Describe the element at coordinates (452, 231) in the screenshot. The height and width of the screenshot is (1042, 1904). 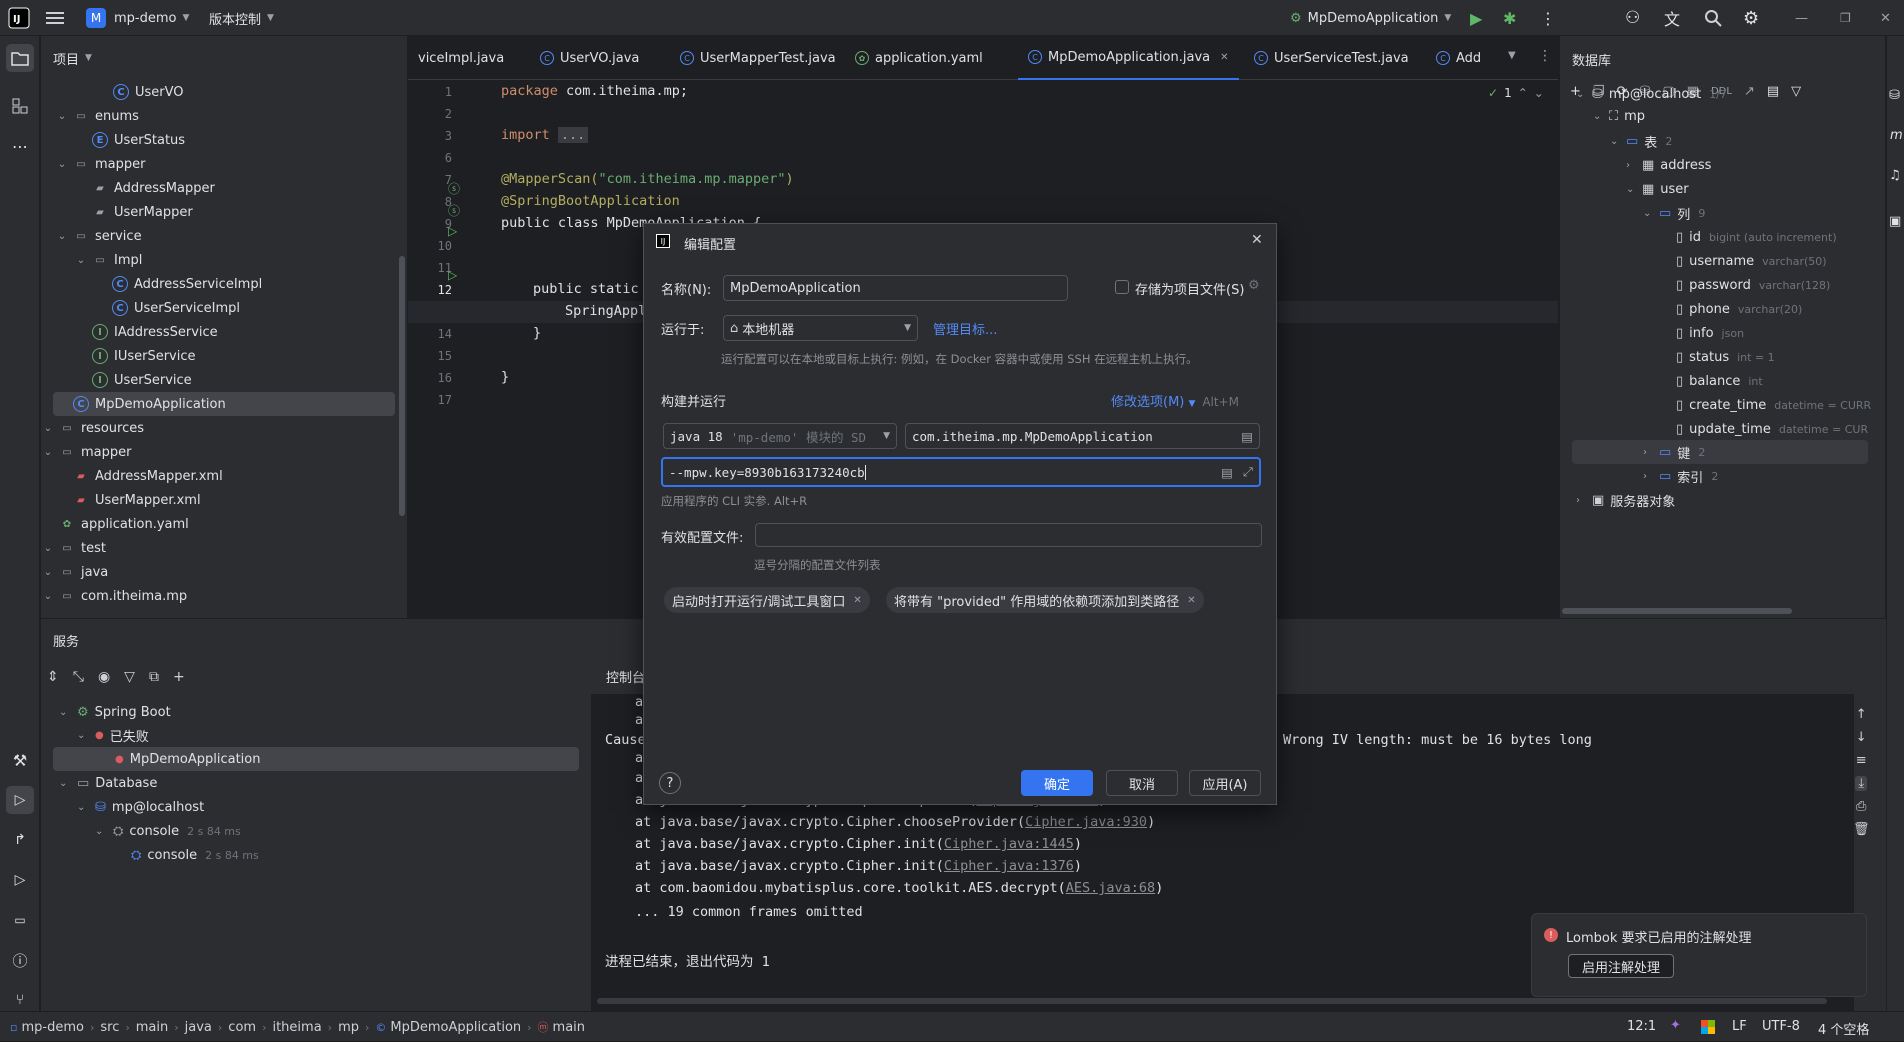
I see `run-gutter-icon: ▷` at that location.